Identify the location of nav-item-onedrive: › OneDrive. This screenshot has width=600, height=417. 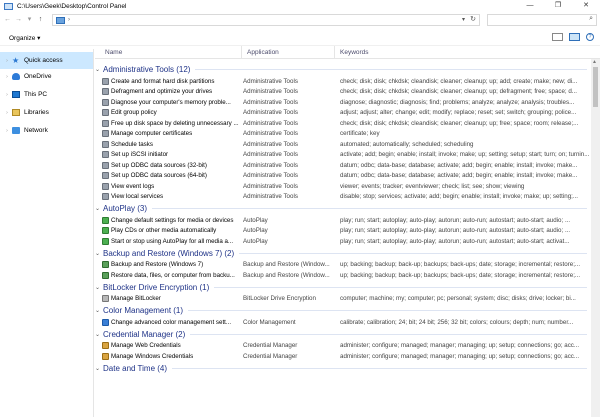
(46, 76).